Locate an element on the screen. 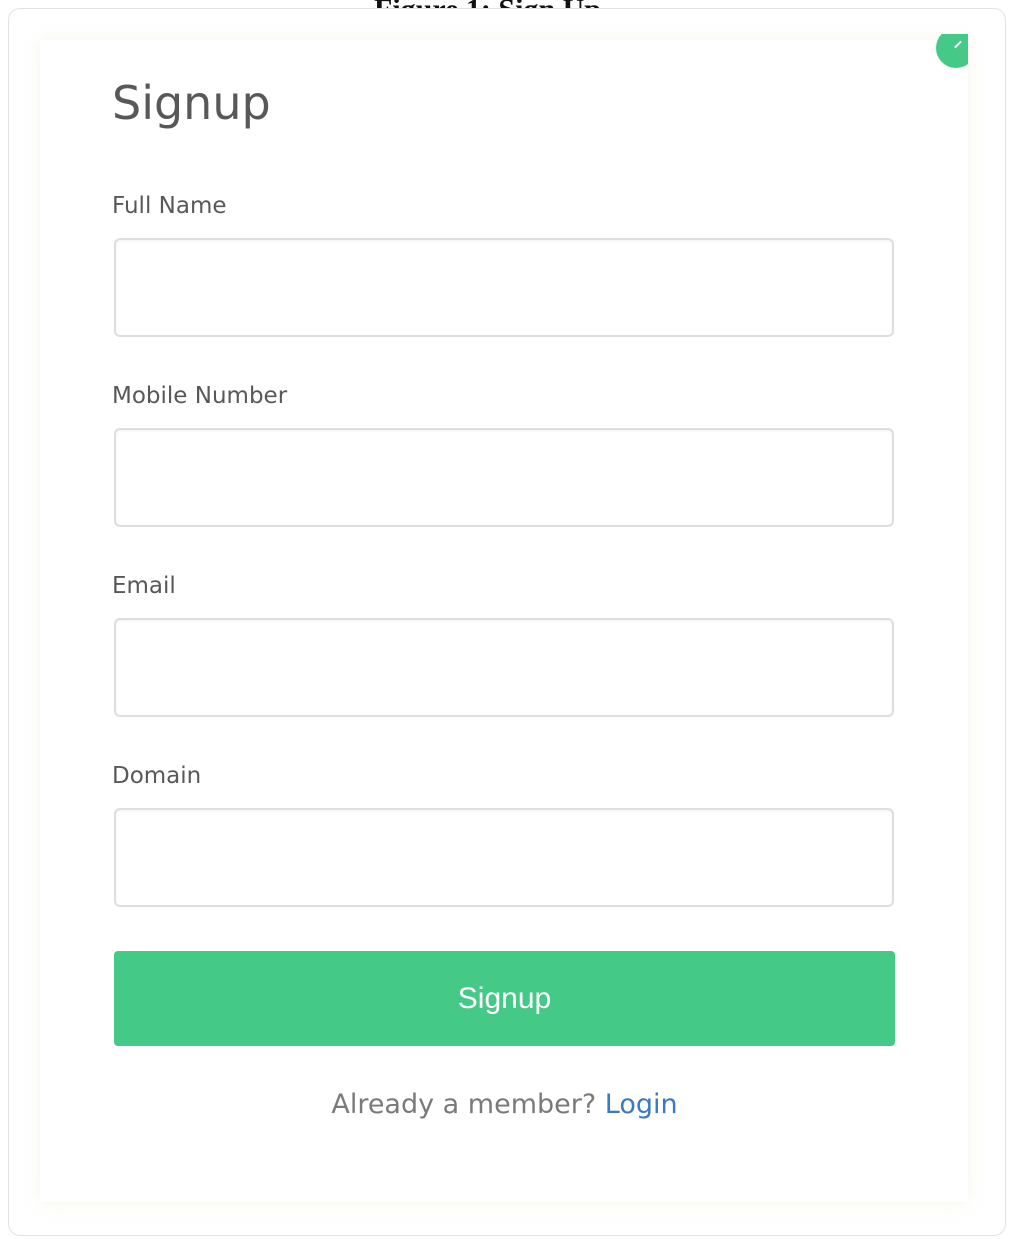 The height and width of the screenshot is (1239, 1009). close-icon is located at coordinates (952, 51).